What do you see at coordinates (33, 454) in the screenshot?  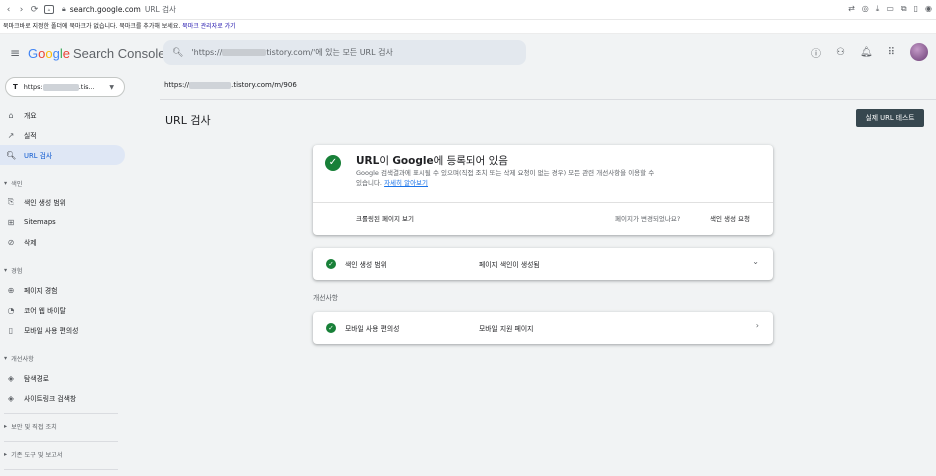 I see `section-legacy: ▸ 기존 도구 및 보고서` at bounding box center [33, 454].